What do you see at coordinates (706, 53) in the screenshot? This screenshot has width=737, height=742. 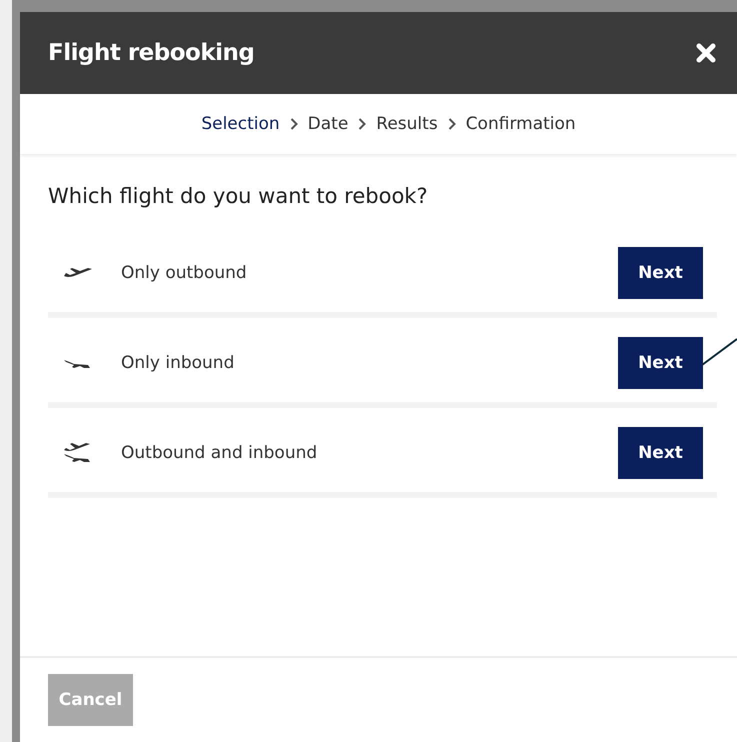 I see `close-icon` at bounding box center [706, 53].